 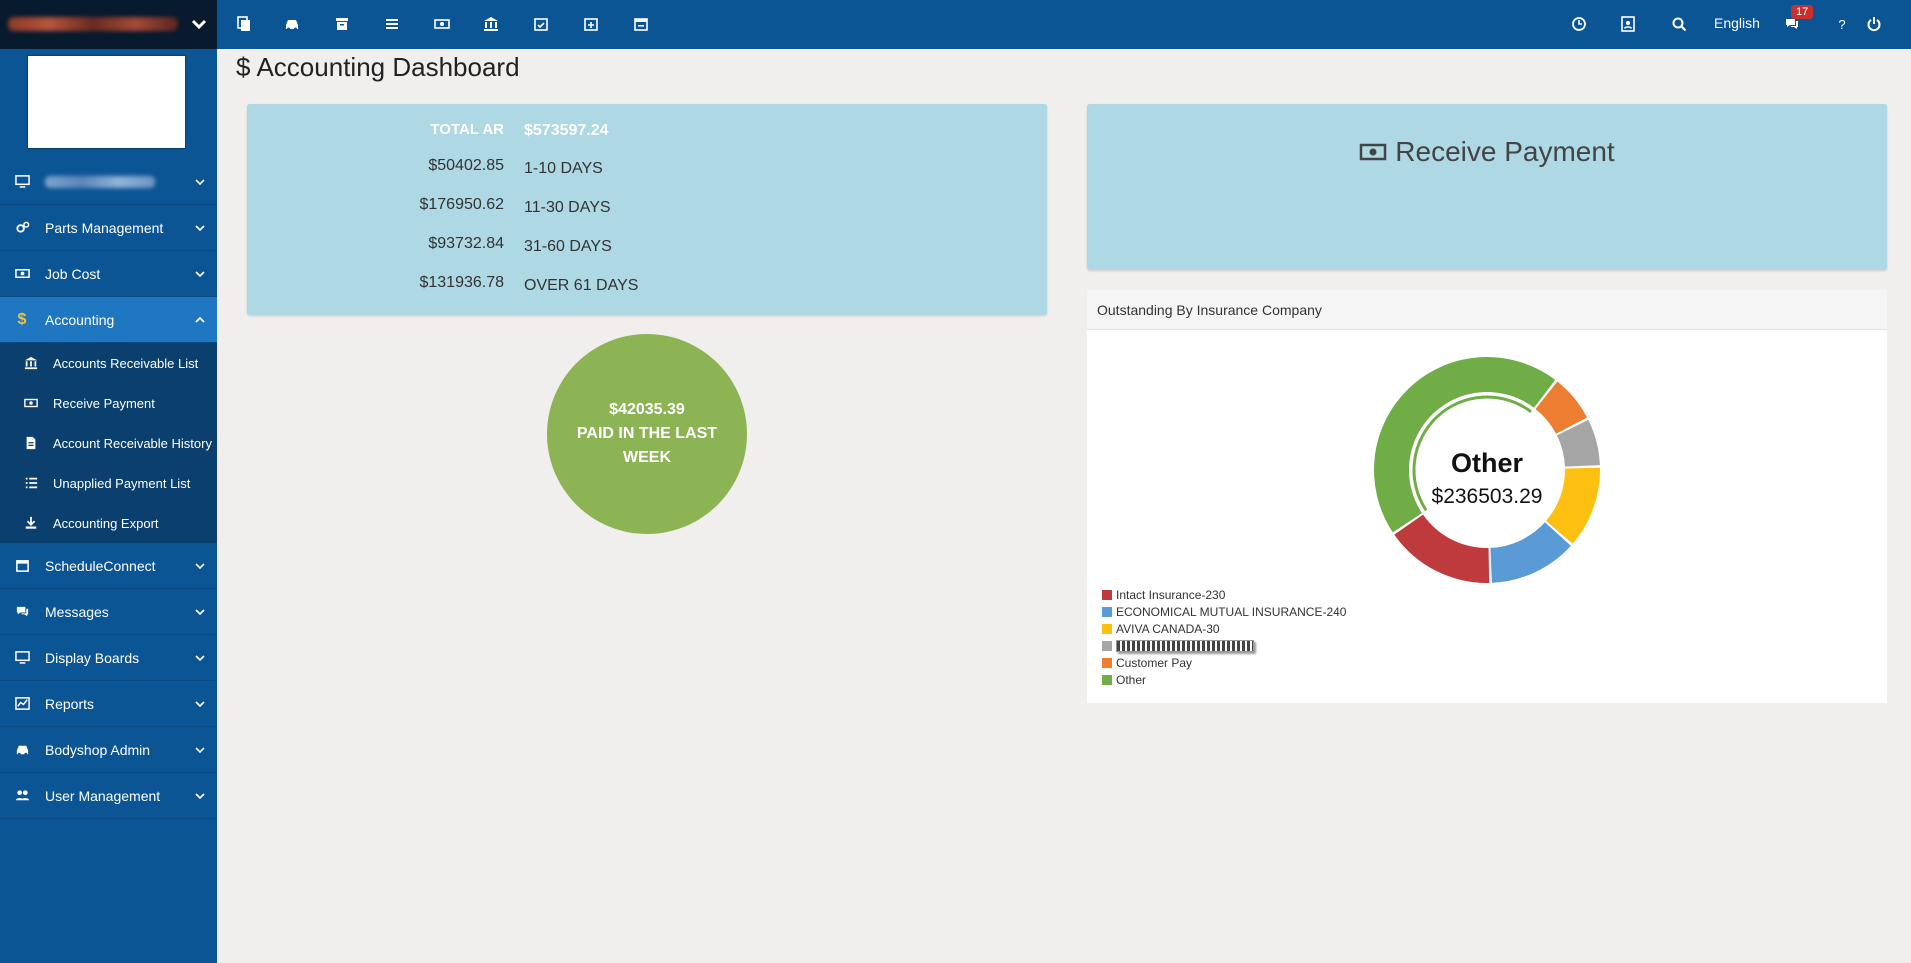 I want to click on brand-switcher, so click(x=108, y=24).